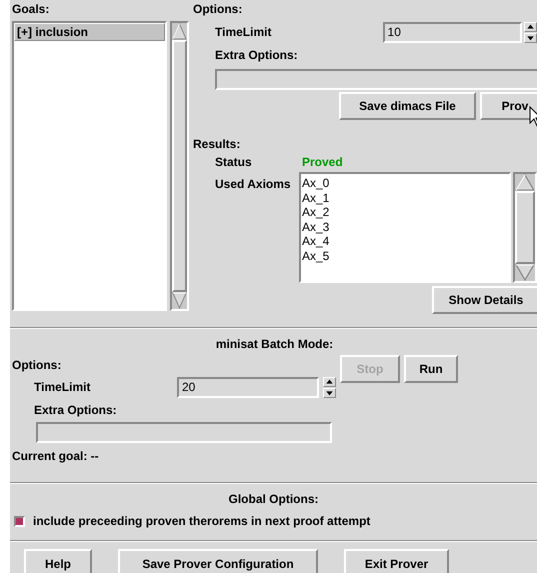  I want to click on save-dimacs-button: Save dimacs File, so click(407, 106).